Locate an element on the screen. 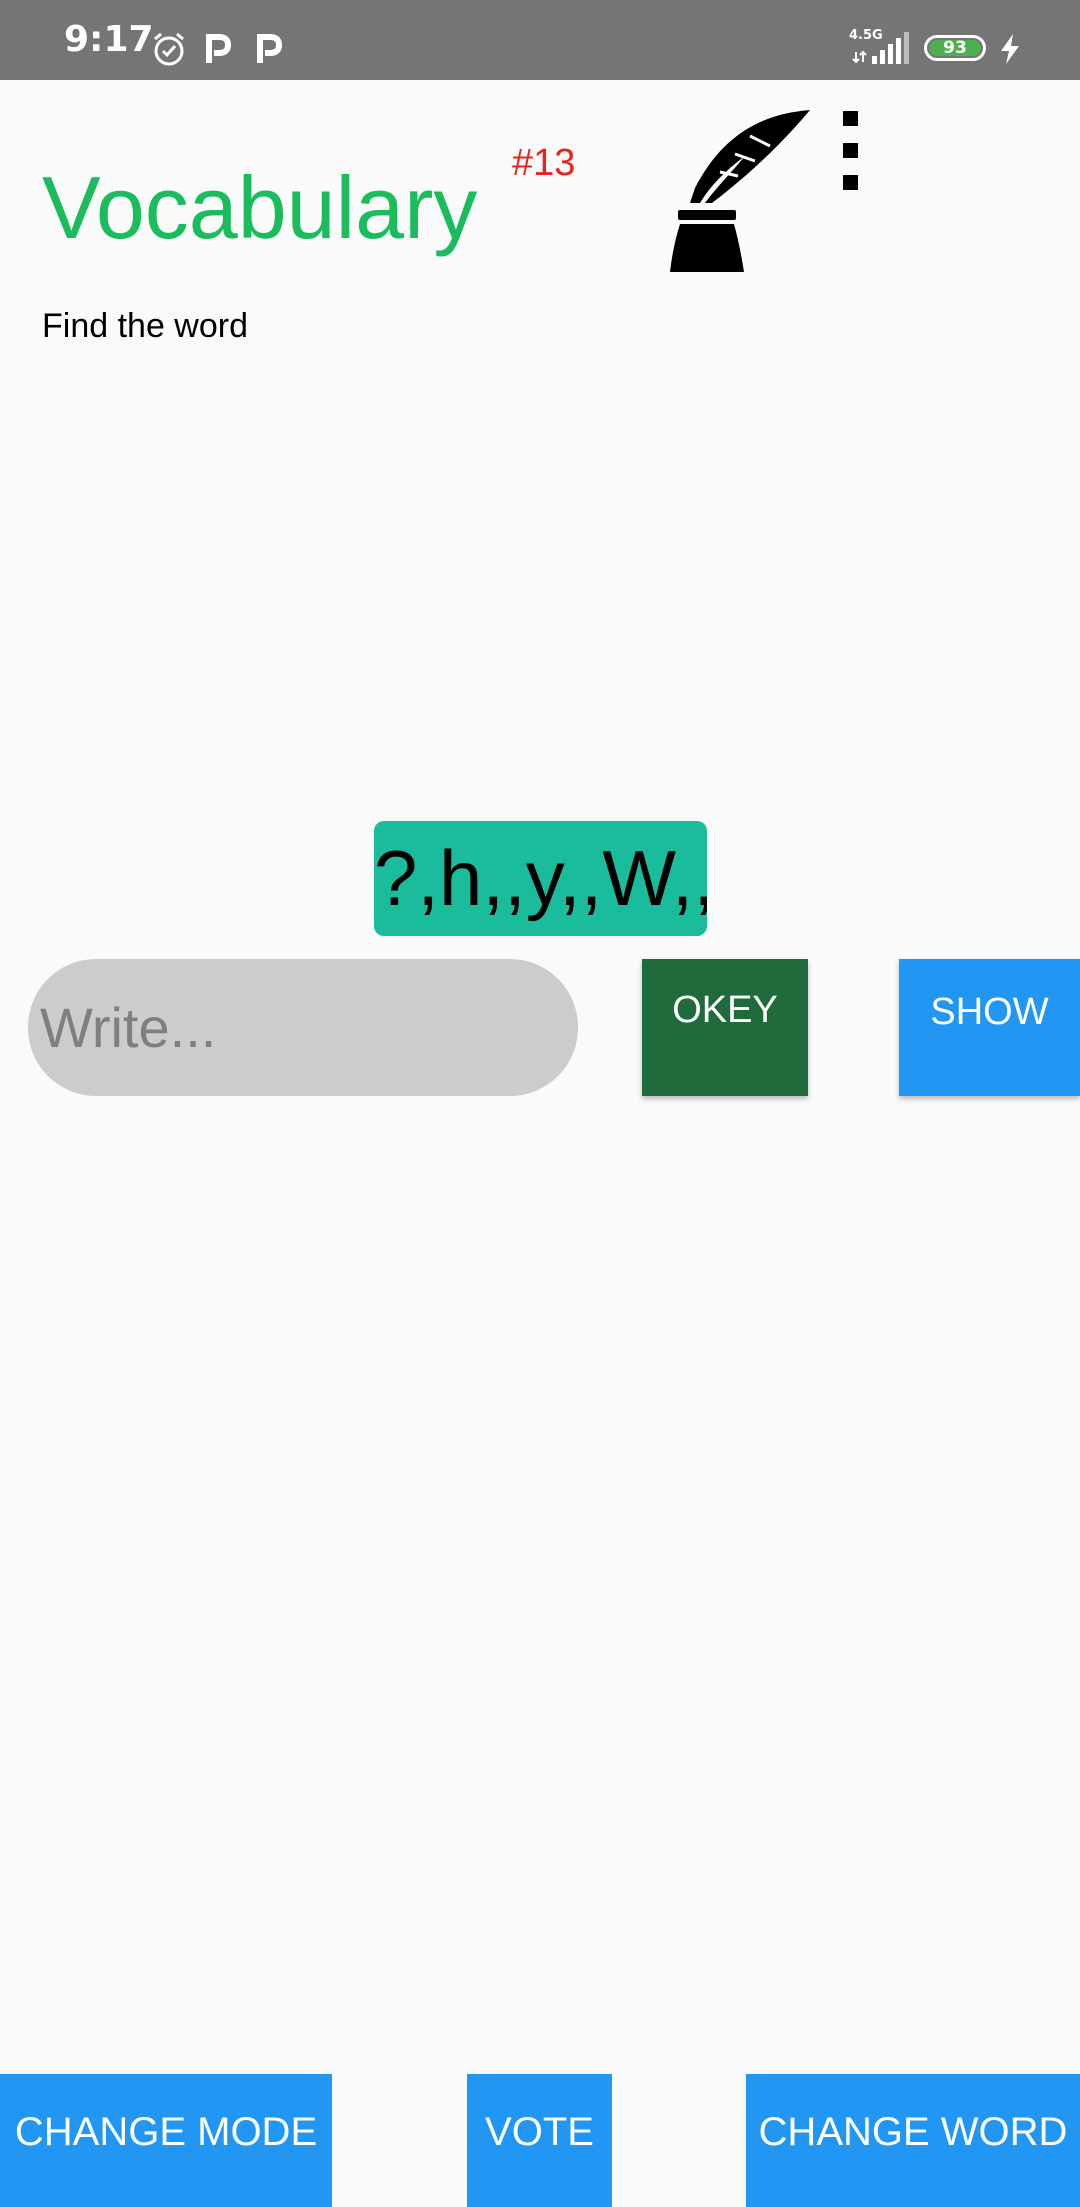 Image resolution: width=1080 pixels, height=2207 pixels. overflow-menu-icon is located at coordinates (850, 151).